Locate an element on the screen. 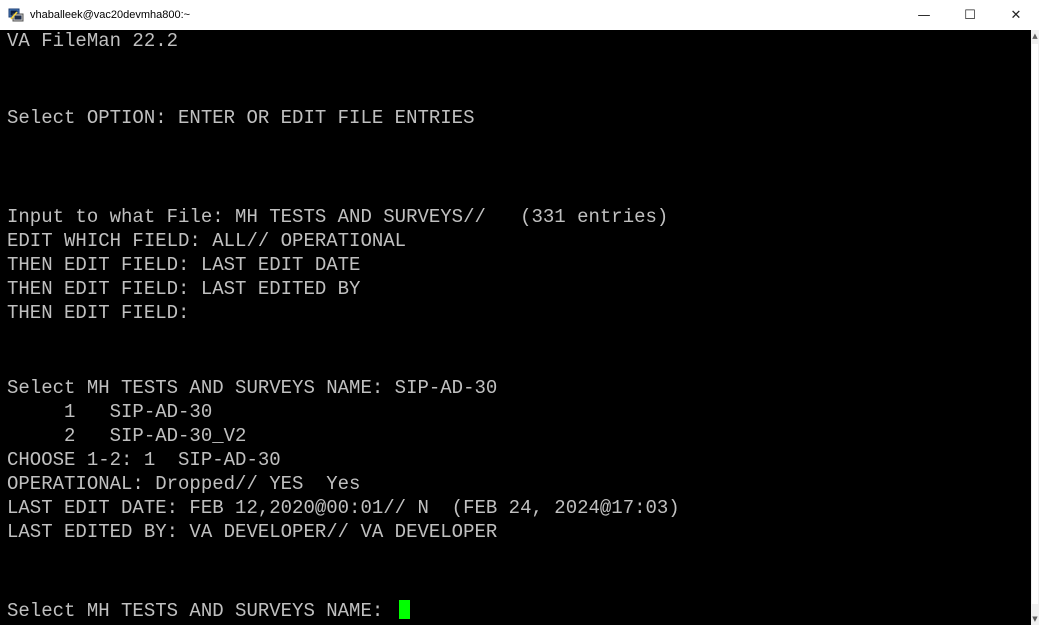 The height and width of the screenshot is (625, 1039). terminal-line: 1 SIP-AD-30 is located at coordinates (110, 412).